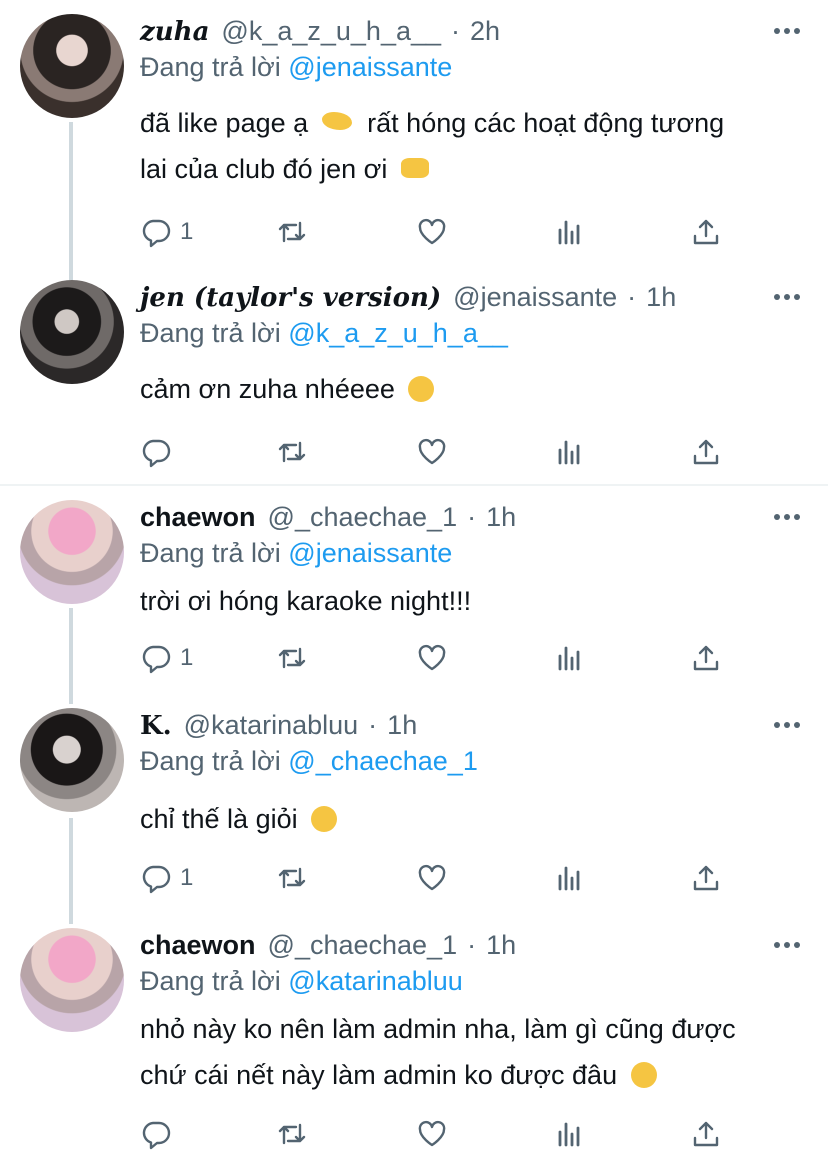 Image resolution: width=828 pixels, height=1159 pixels. I want to click on tweet-text-line: trời ơi hóng karaoke night!!!, so click(306, 601).